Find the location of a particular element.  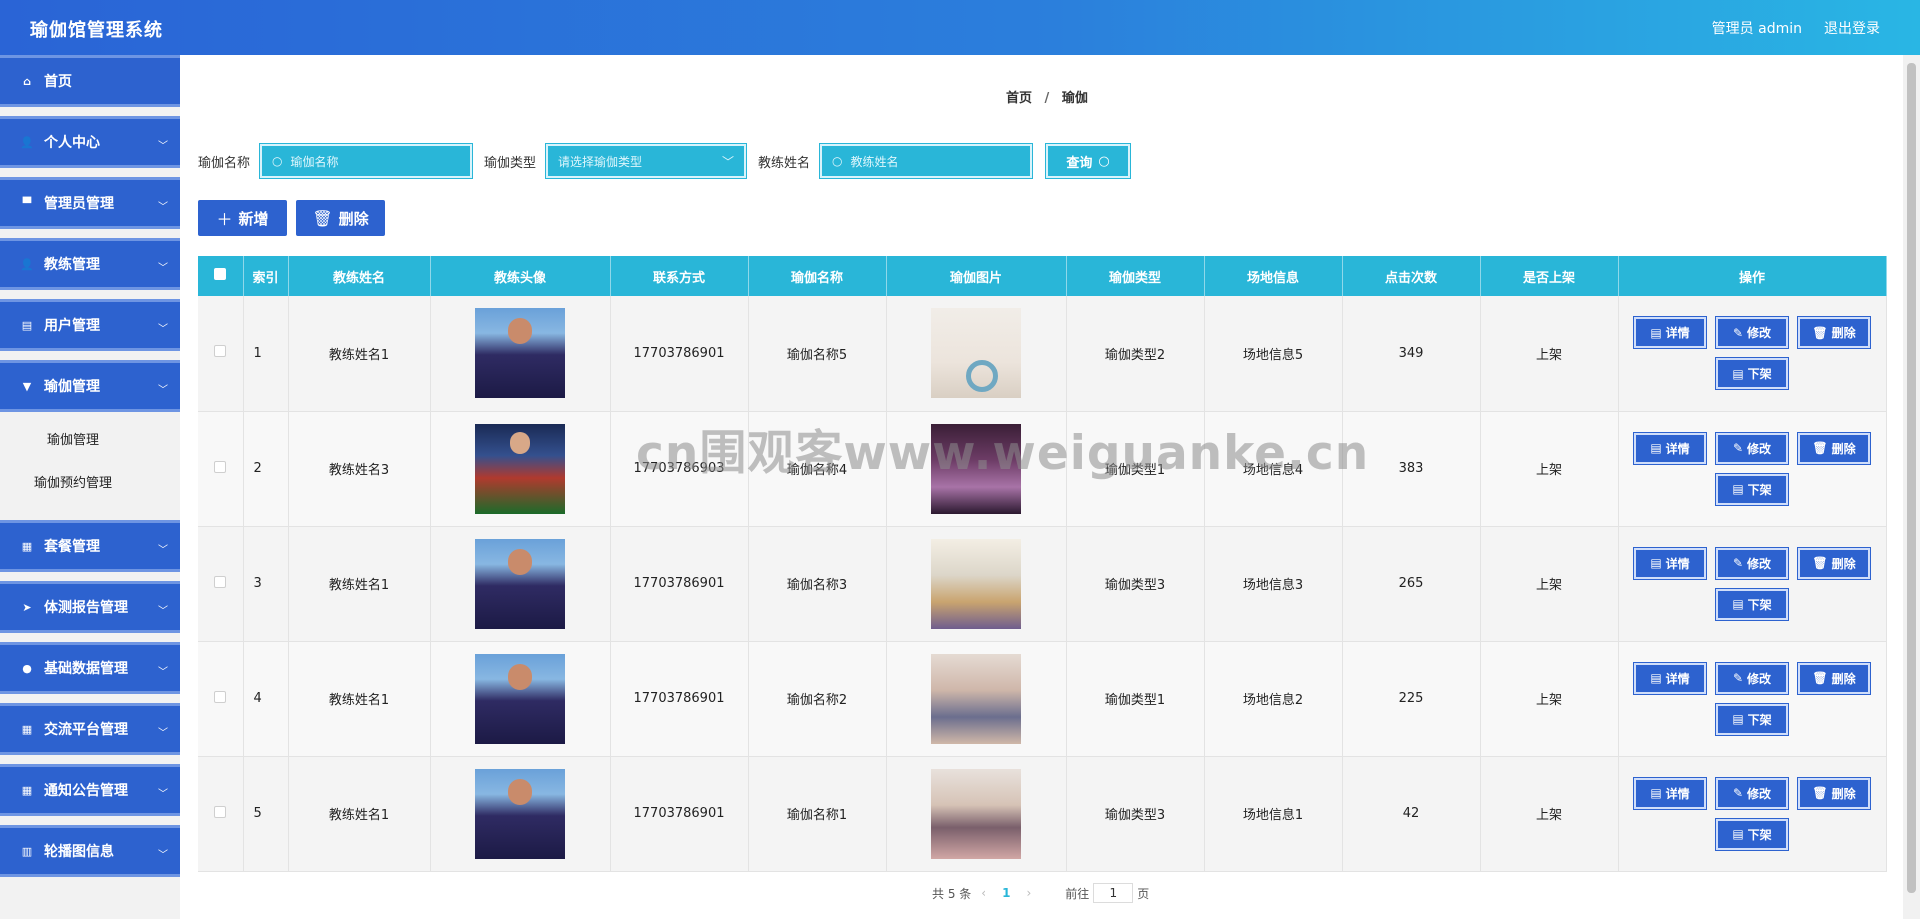

app-title: 瑜伽馆管理系统 is located at coordinates (96, 30).